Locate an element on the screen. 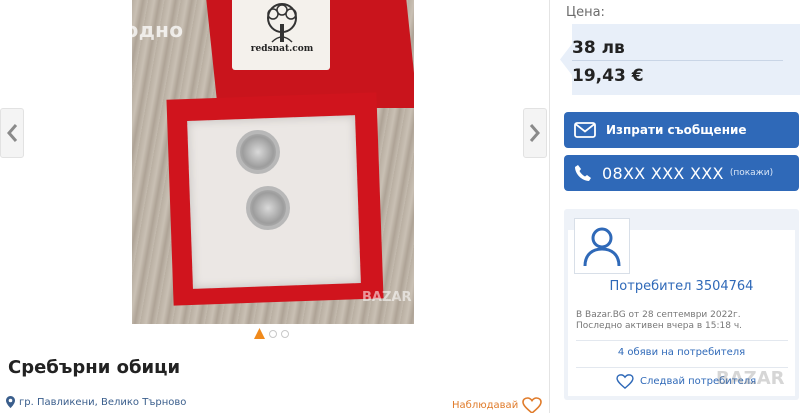 The image size is (800, 413). listing-location: гр. Павликени, Велико Търново is located at coordinates (96, 402).